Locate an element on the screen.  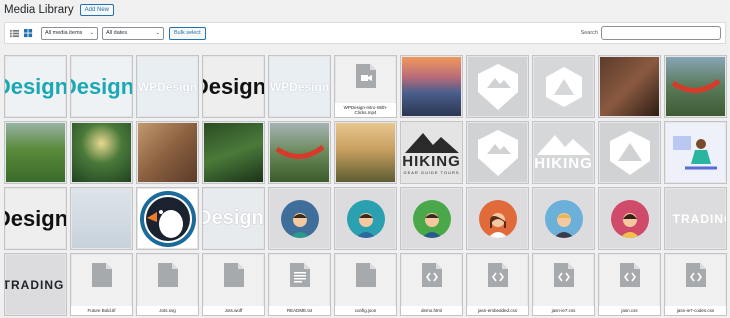
media-item-photo-hills is located at coordinates (35, 152).